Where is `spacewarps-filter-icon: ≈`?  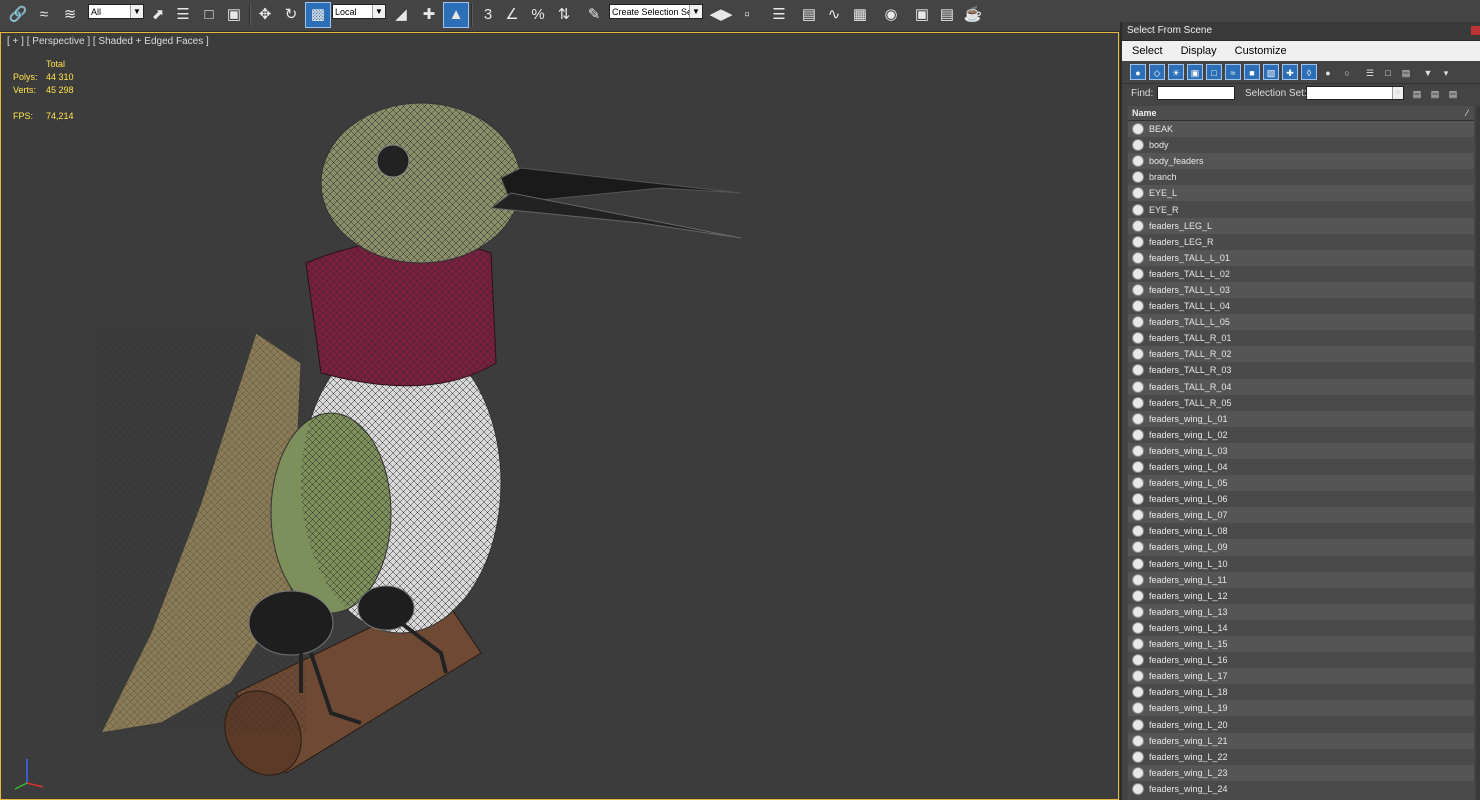 spacewarps-filter-icon: ≈ is located at coordinates (1233, 72).